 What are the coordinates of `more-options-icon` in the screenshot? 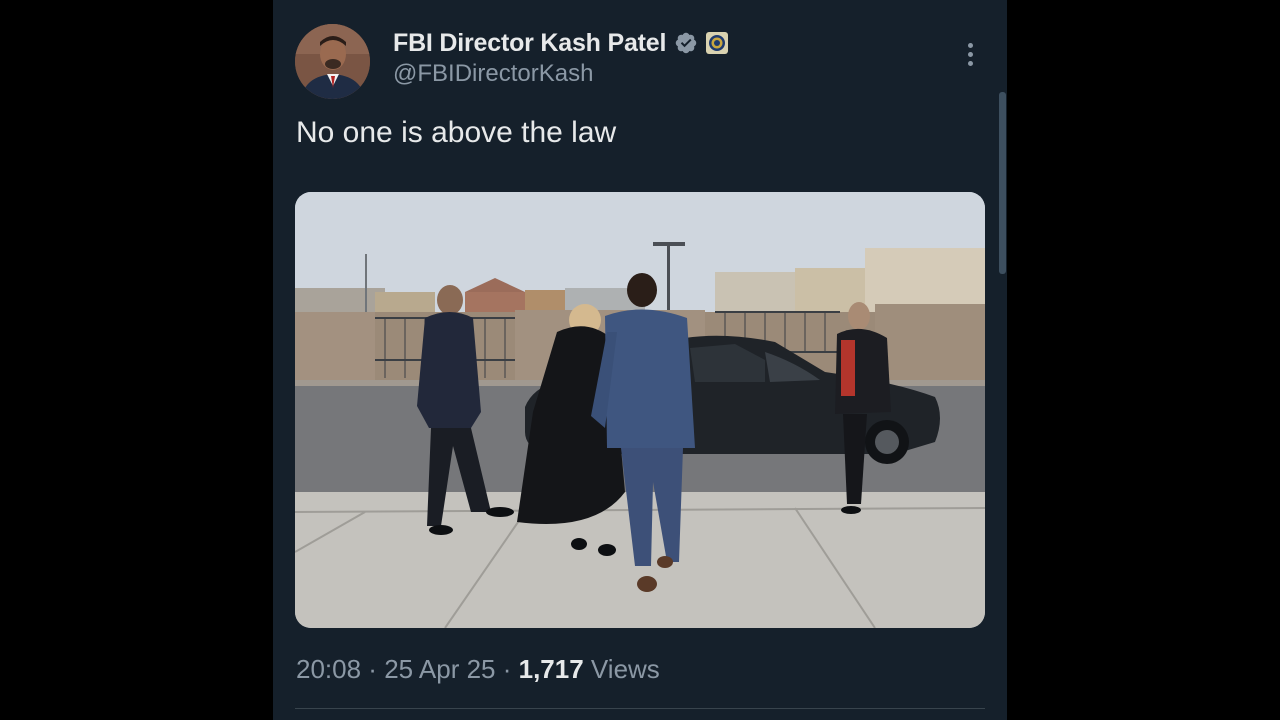 It's located at (970, 54).